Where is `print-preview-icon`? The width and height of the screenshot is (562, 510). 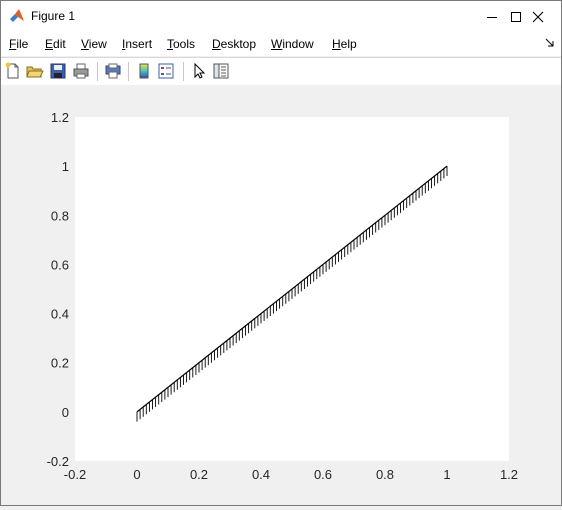 print-preview-icon is located at coordinates (113, 71).